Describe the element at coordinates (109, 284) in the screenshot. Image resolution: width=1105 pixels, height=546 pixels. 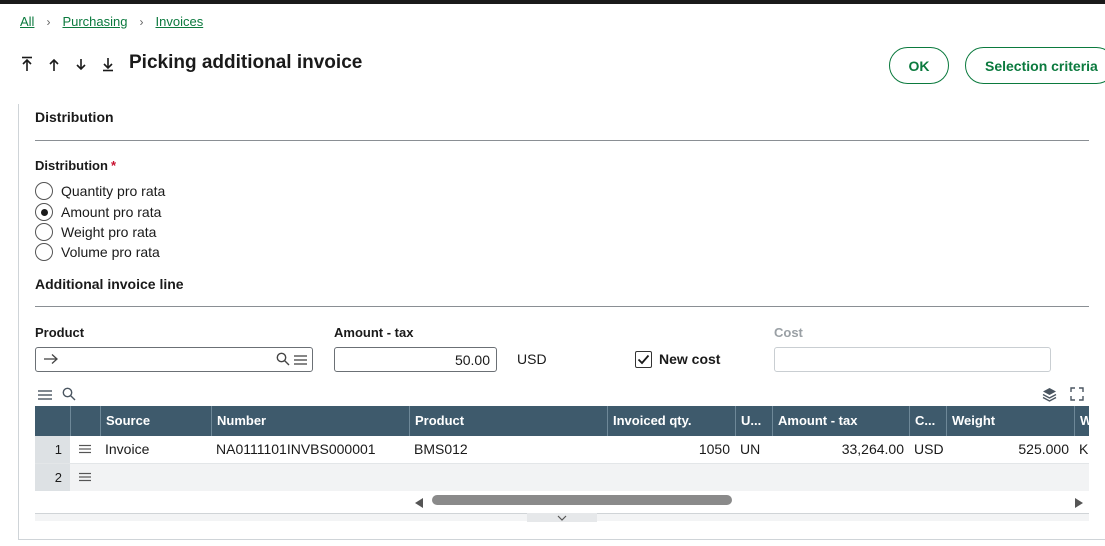
I see `invoice-line-section-title: Additional invoice line` at that location.